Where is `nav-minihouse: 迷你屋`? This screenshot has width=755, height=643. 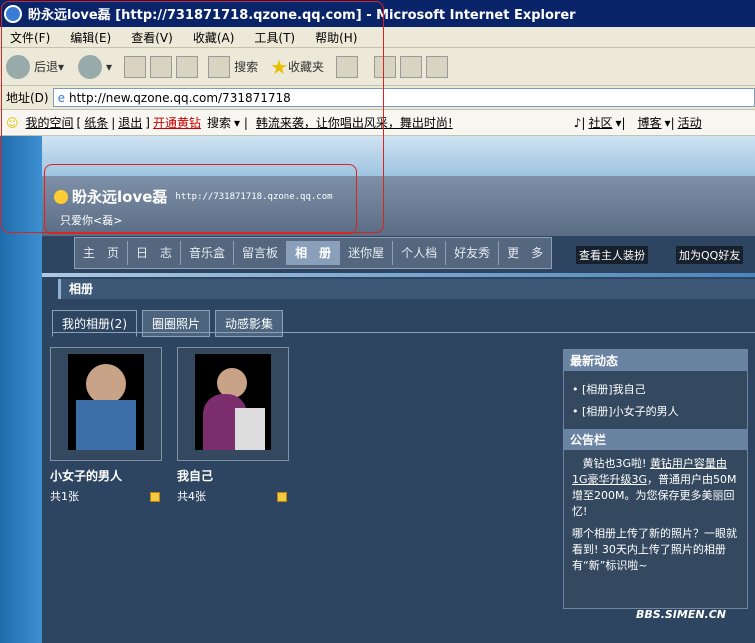
nav-minihouse: 迷你屋 is located at coordinates (367, 253).